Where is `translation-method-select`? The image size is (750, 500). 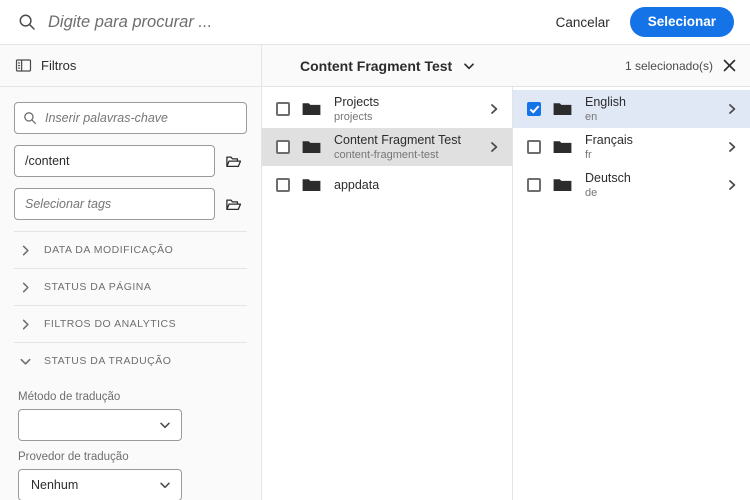 translation-method-select is located at coordinates (100, 425).